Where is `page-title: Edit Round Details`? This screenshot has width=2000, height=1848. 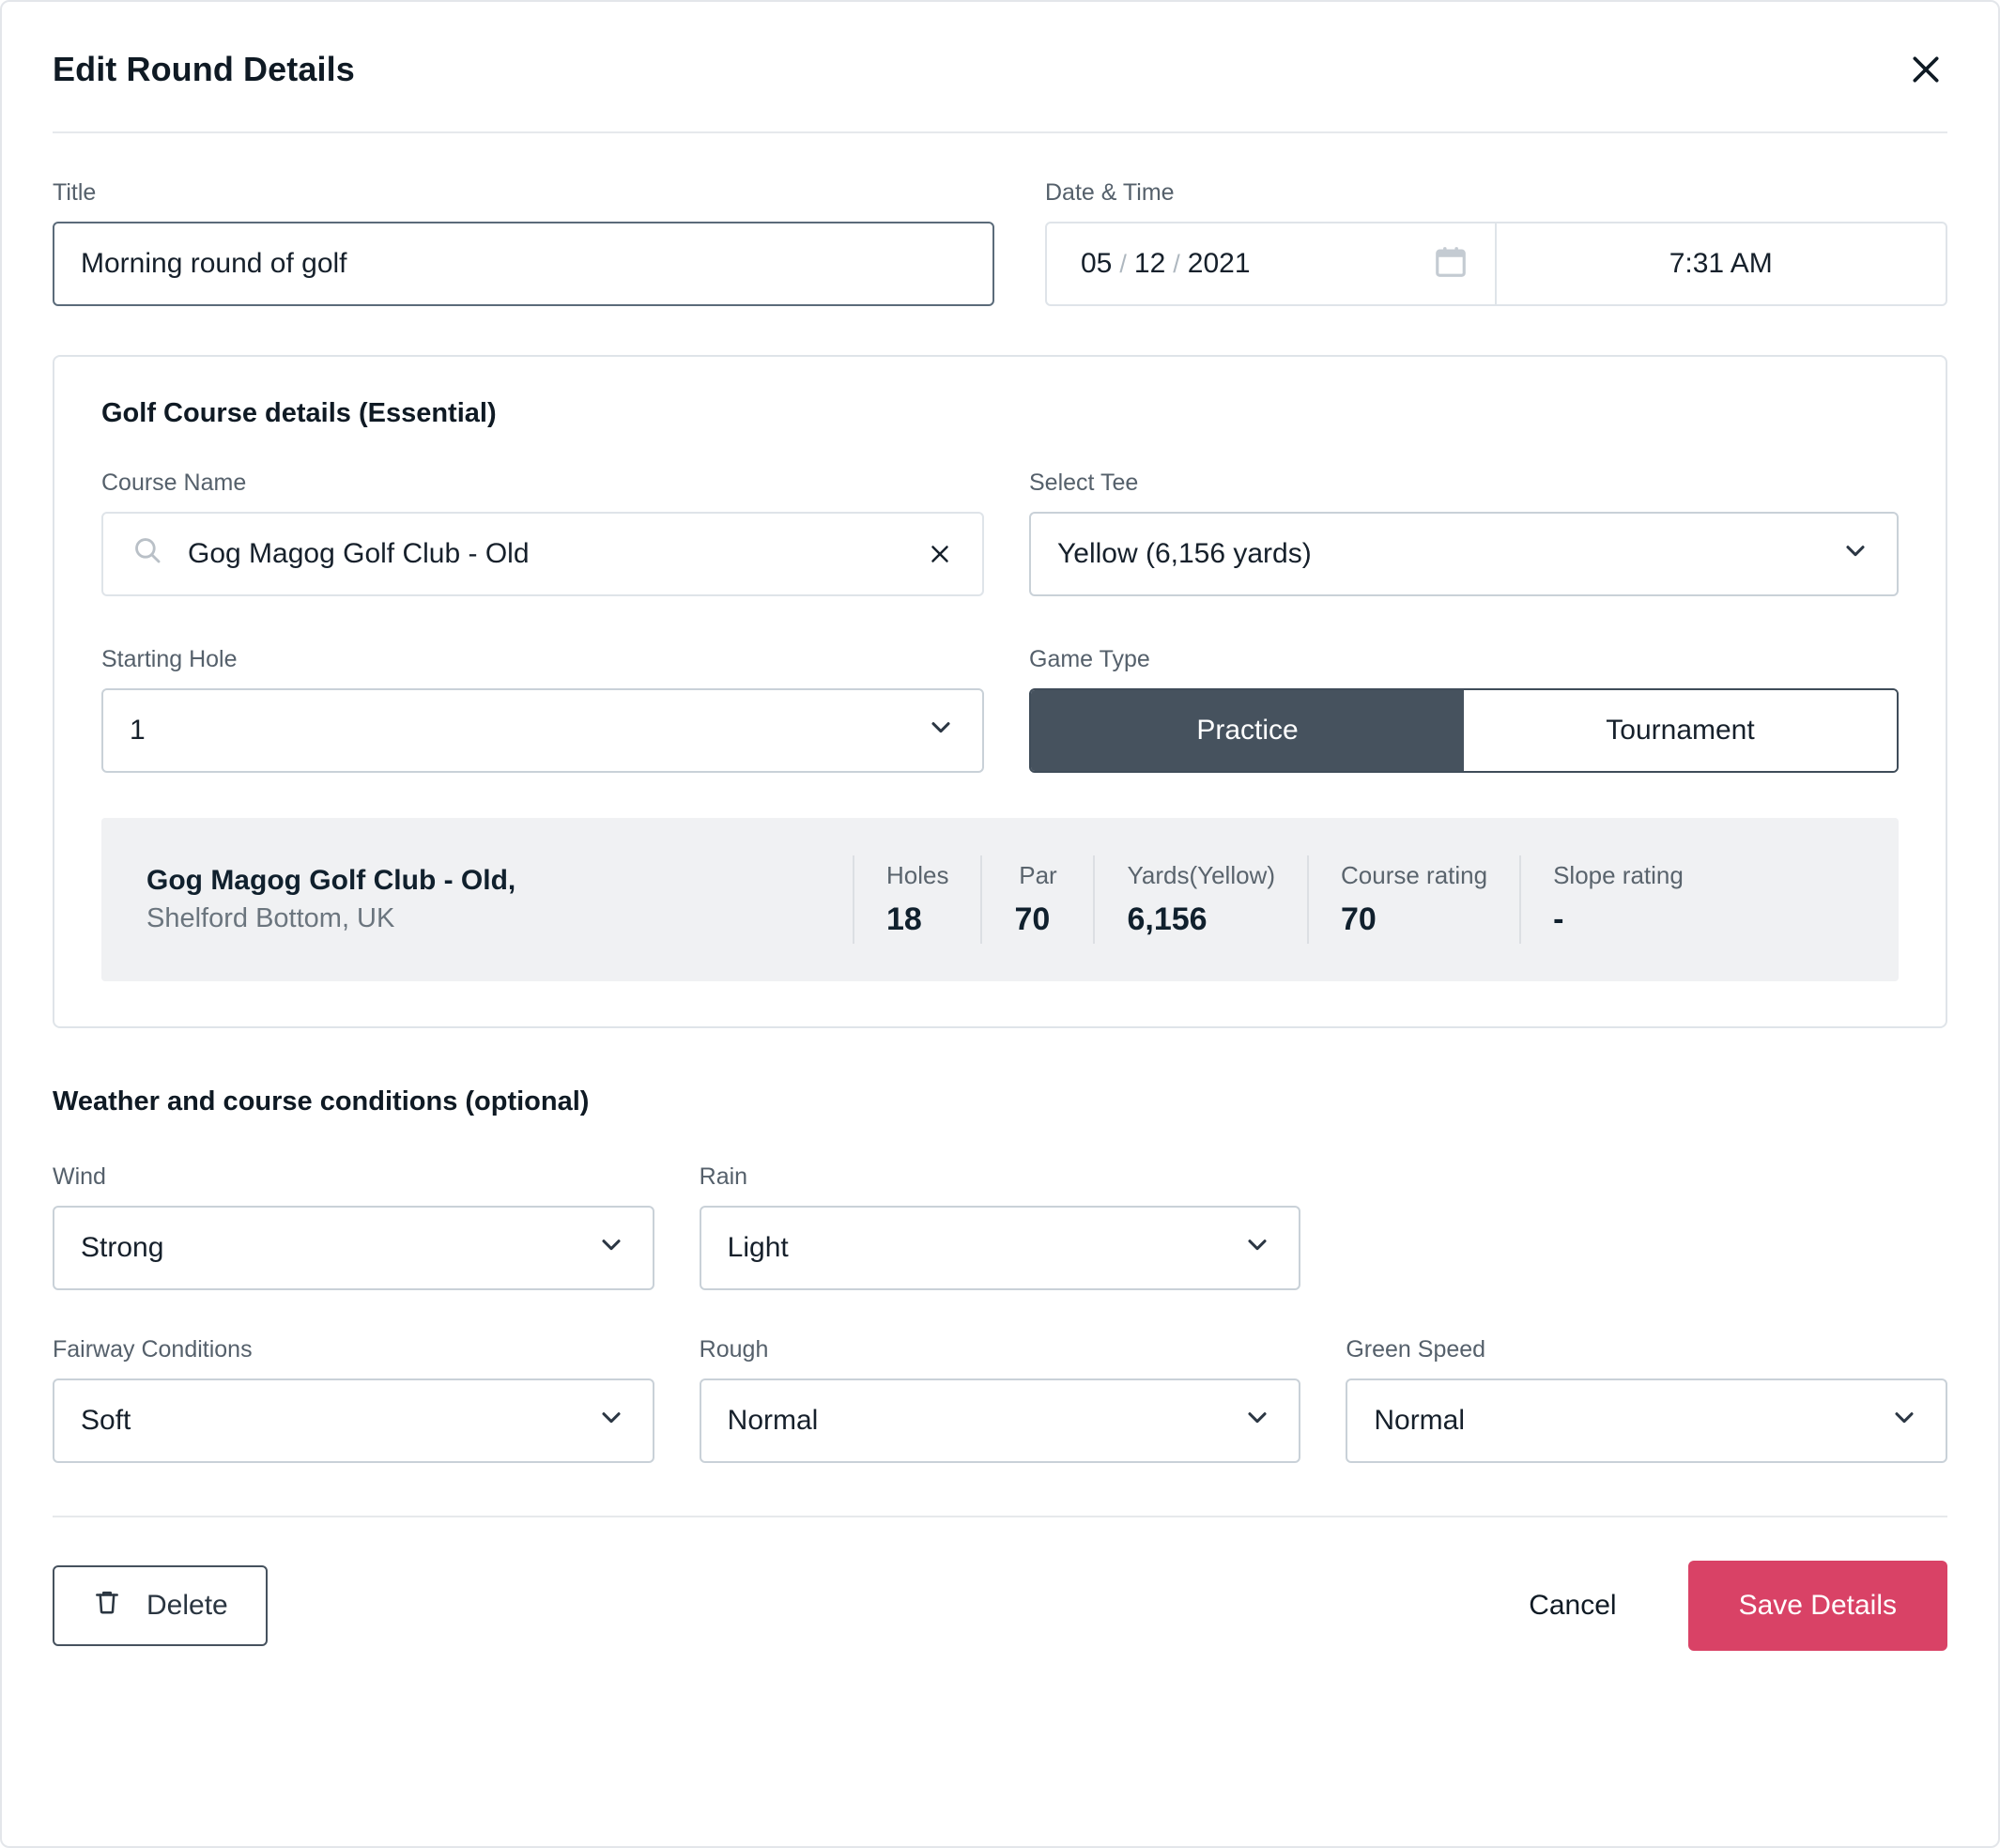
page-title: Edit Round Details is located at coordinates (204, 69).